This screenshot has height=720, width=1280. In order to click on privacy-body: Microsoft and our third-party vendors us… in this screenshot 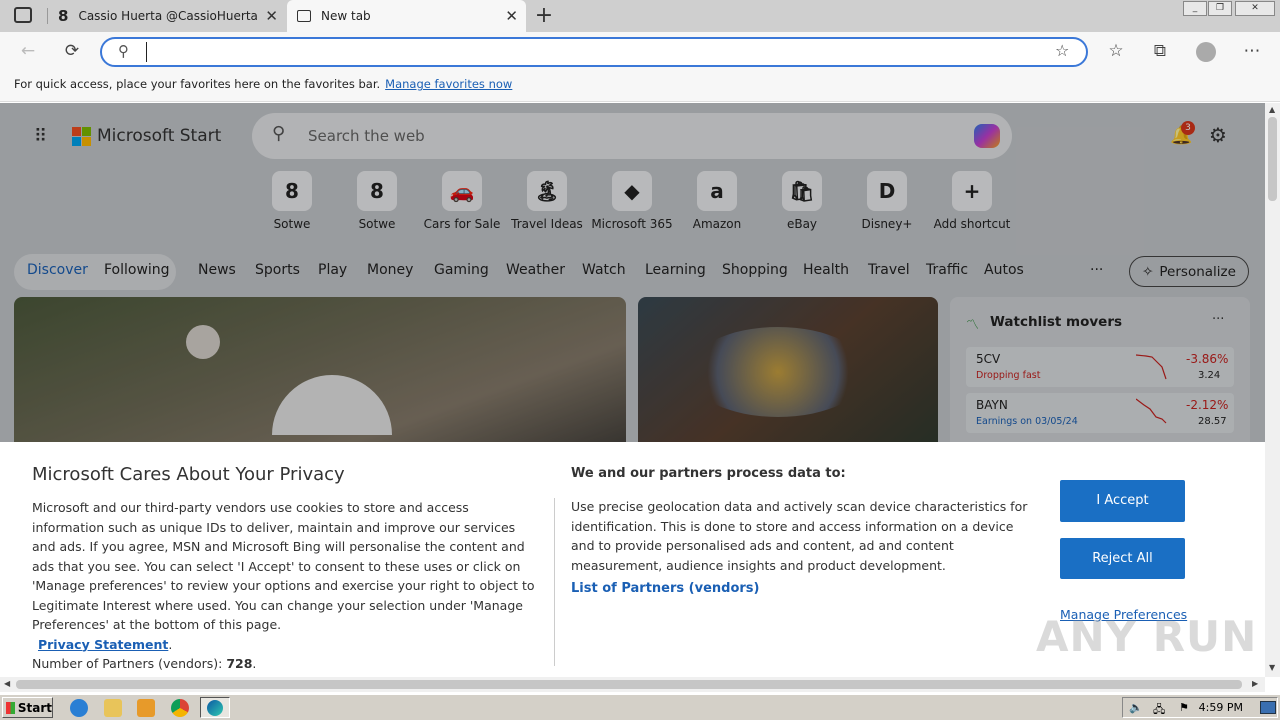, I will do `click(283, 585)`.